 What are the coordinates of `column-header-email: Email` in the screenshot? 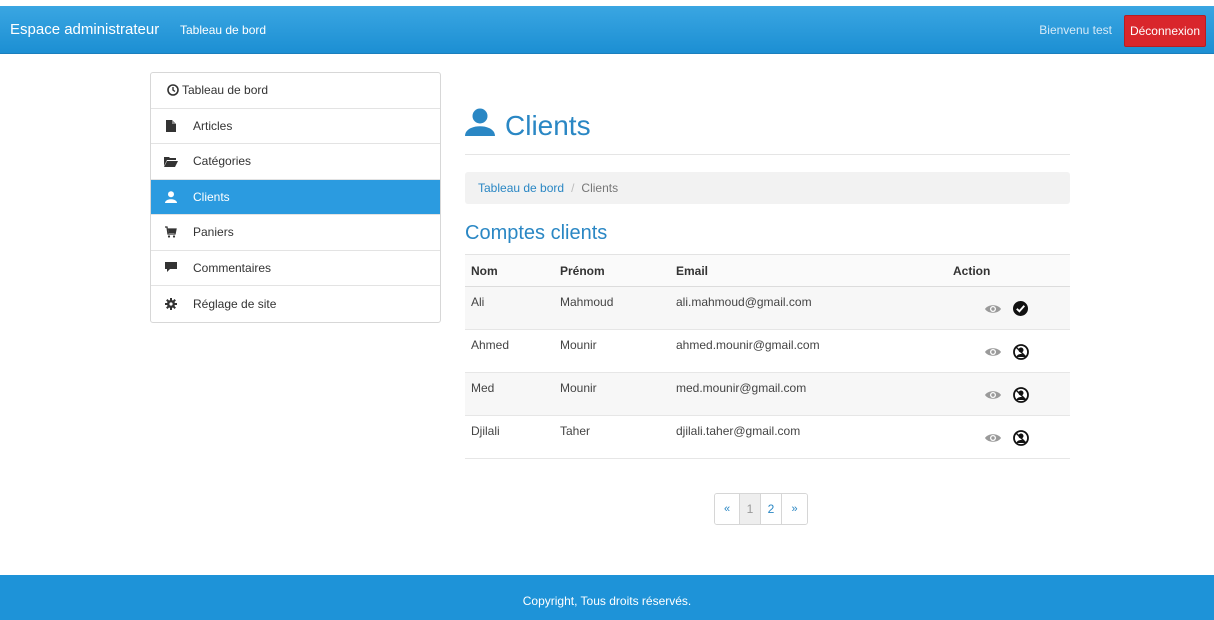 It's located at (808, 270).